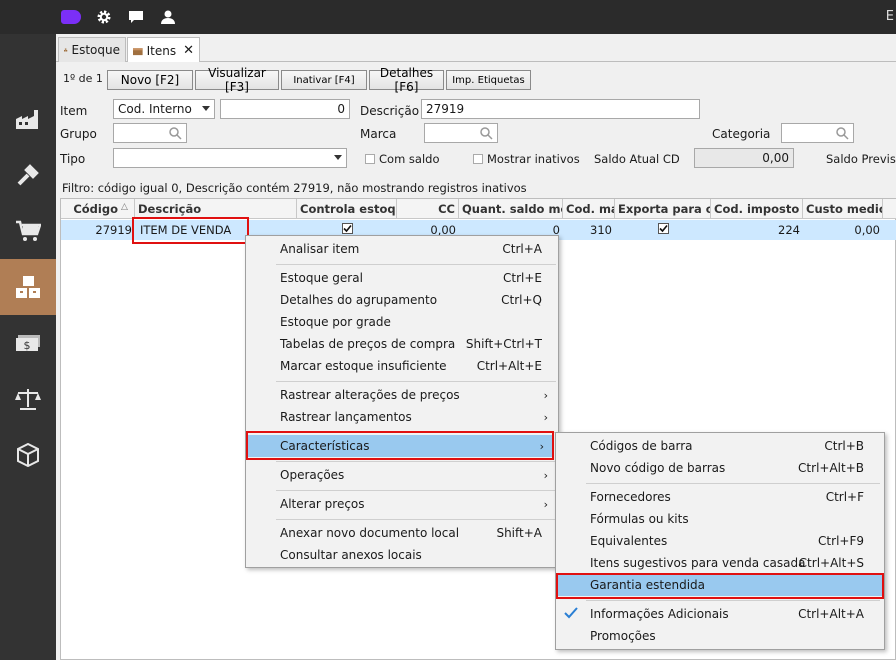 The width and height of the screenshot is (896, 660). Describe the element at coordinates (663, 209) in the screenshot. I see `column-header-exporta: Exporta para o` at that location.